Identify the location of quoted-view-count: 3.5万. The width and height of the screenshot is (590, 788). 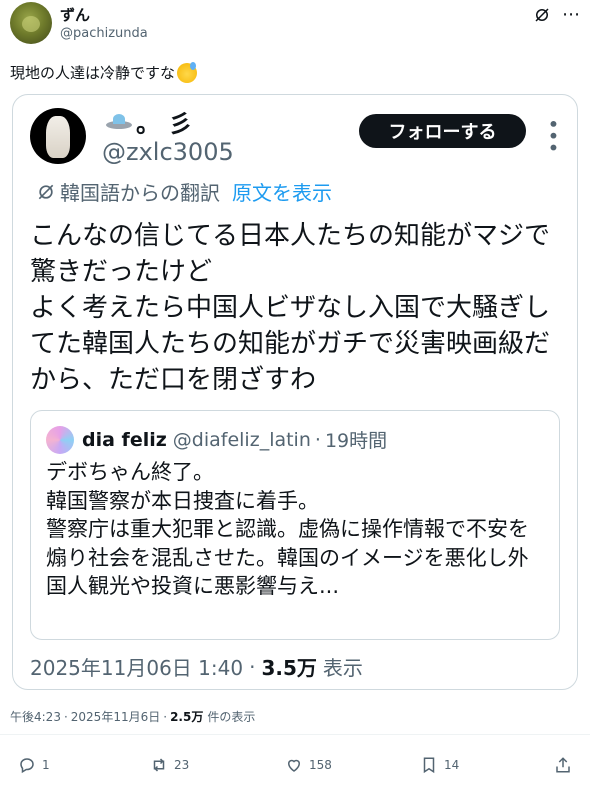
(289, 668).